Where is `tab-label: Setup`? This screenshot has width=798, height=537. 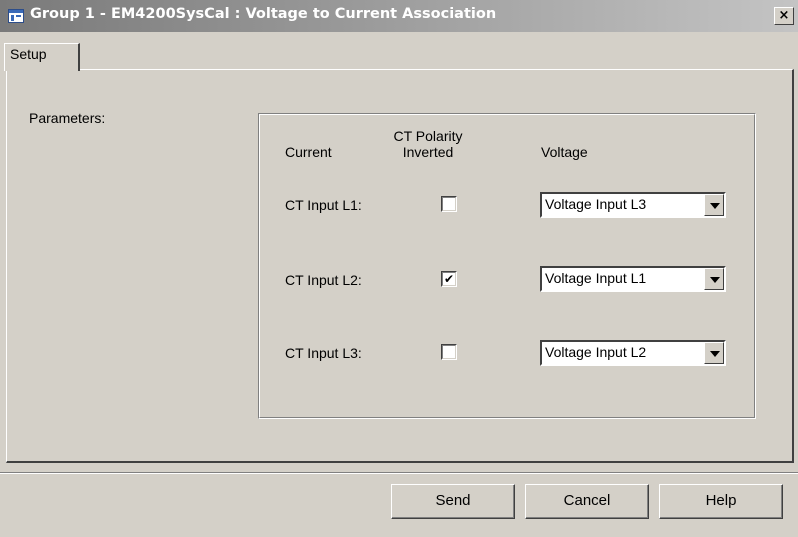 tab-label: Setup is located at coordinates (28, 54).